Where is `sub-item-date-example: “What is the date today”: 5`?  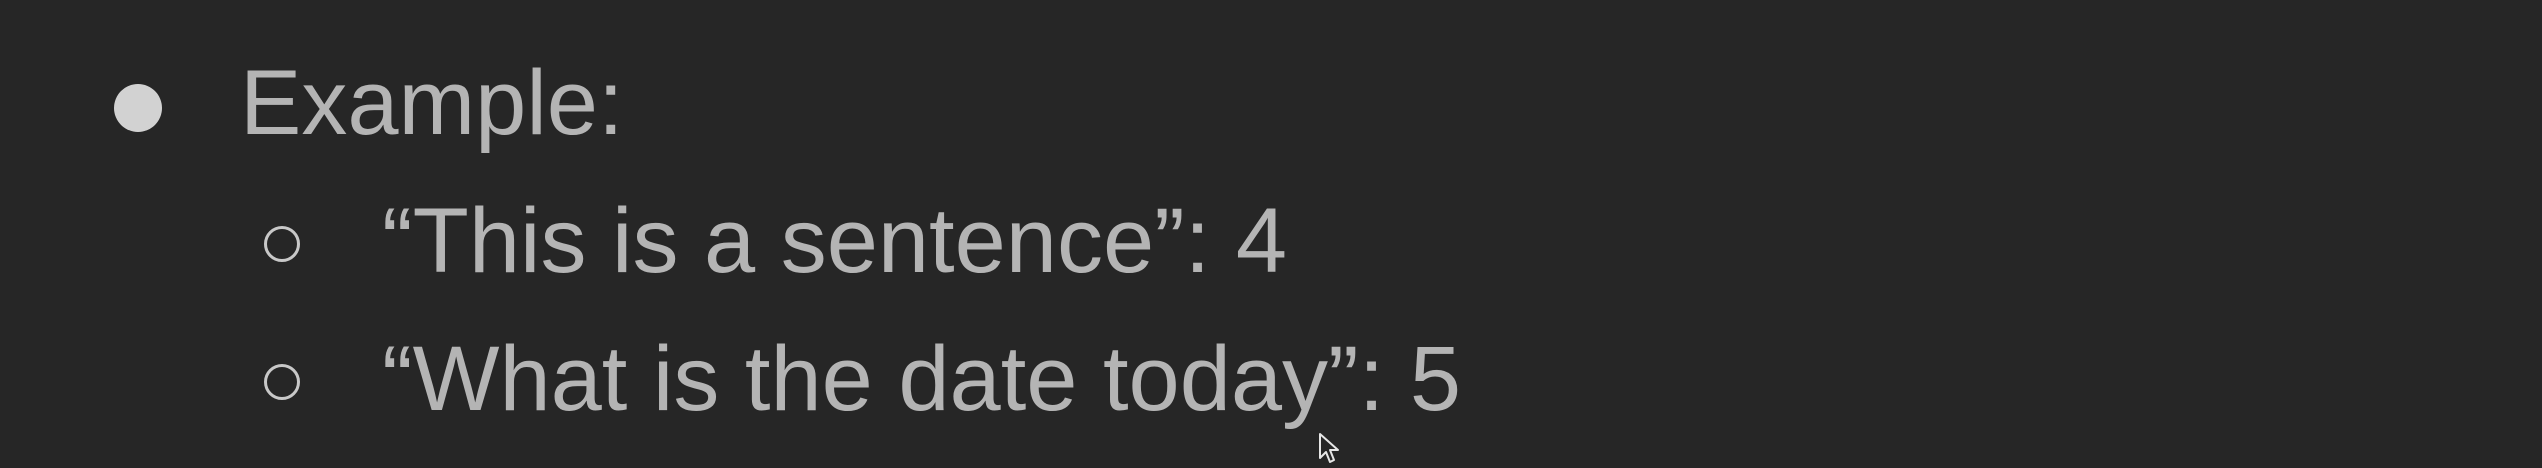
sub-item-date-example: “What is the date today”: 5 is located at coordinates (921, 379).